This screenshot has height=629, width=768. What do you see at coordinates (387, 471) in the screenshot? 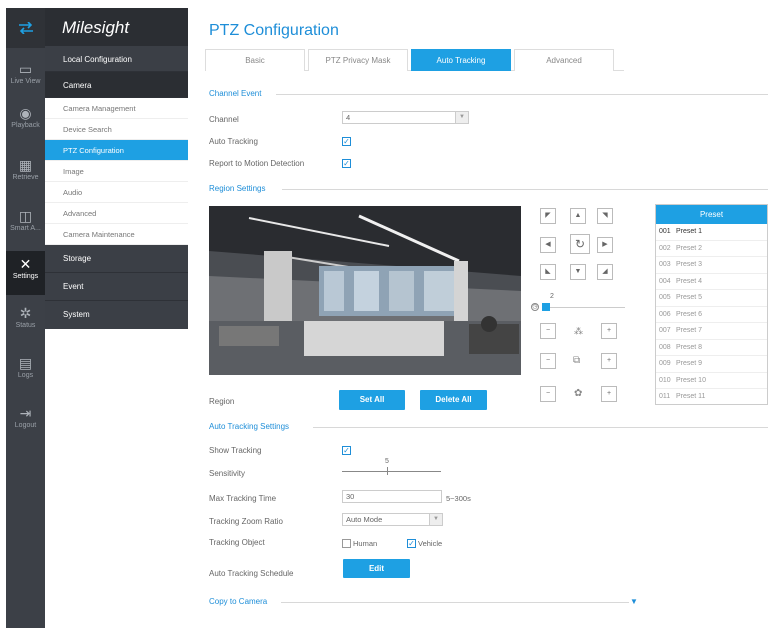
I see `sensitivity-handle` at bounding box center [387, 471].